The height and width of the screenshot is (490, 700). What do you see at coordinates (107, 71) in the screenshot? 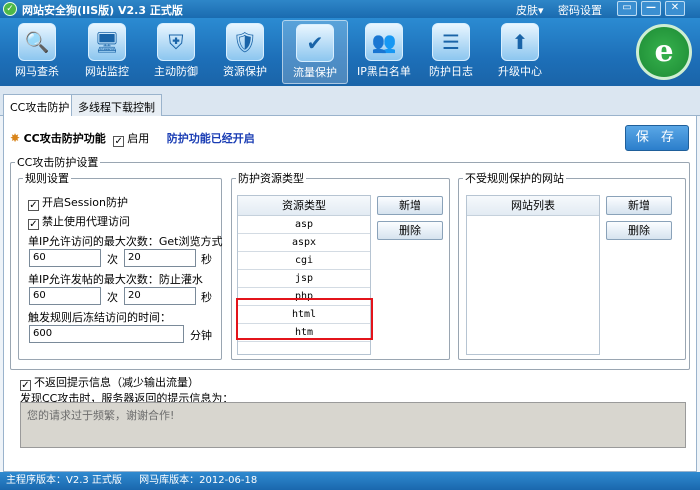
I see `toolbar-label: 网站监控` at bounding box center [107, 71].